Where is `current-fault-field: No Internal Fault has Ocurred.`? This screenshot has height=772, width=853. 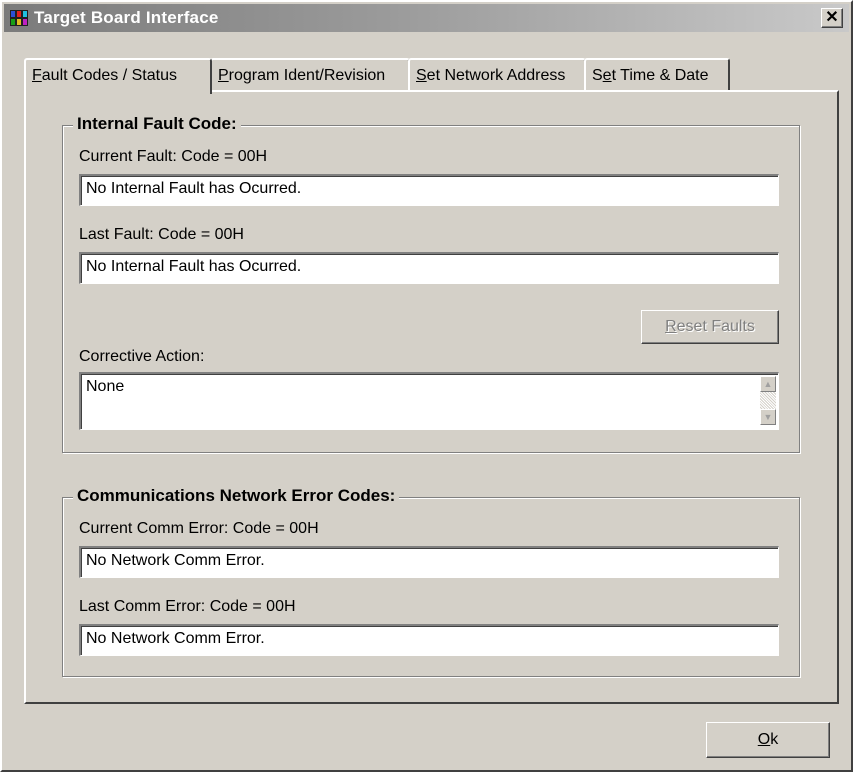
current-fault-field: No Internal Fault has Ocurred. is located at coordinates (429, 190).